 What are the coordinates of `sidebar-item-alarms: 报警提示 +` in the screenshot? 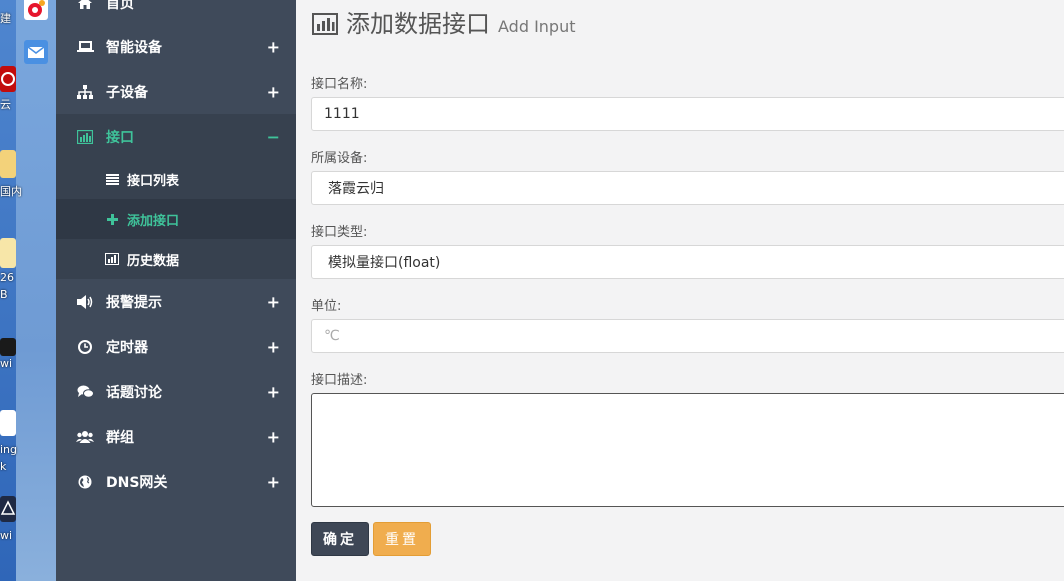 It's located at (176, 301).